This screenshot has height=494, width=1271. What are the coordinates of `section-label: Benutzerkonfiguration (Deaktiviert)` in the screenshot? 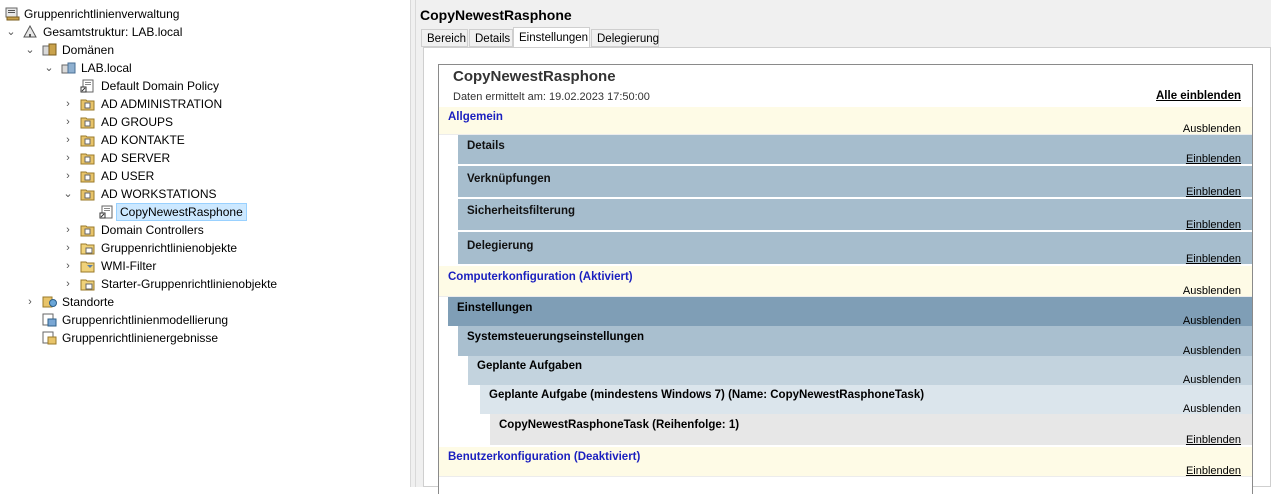 It's located at (544, 457).